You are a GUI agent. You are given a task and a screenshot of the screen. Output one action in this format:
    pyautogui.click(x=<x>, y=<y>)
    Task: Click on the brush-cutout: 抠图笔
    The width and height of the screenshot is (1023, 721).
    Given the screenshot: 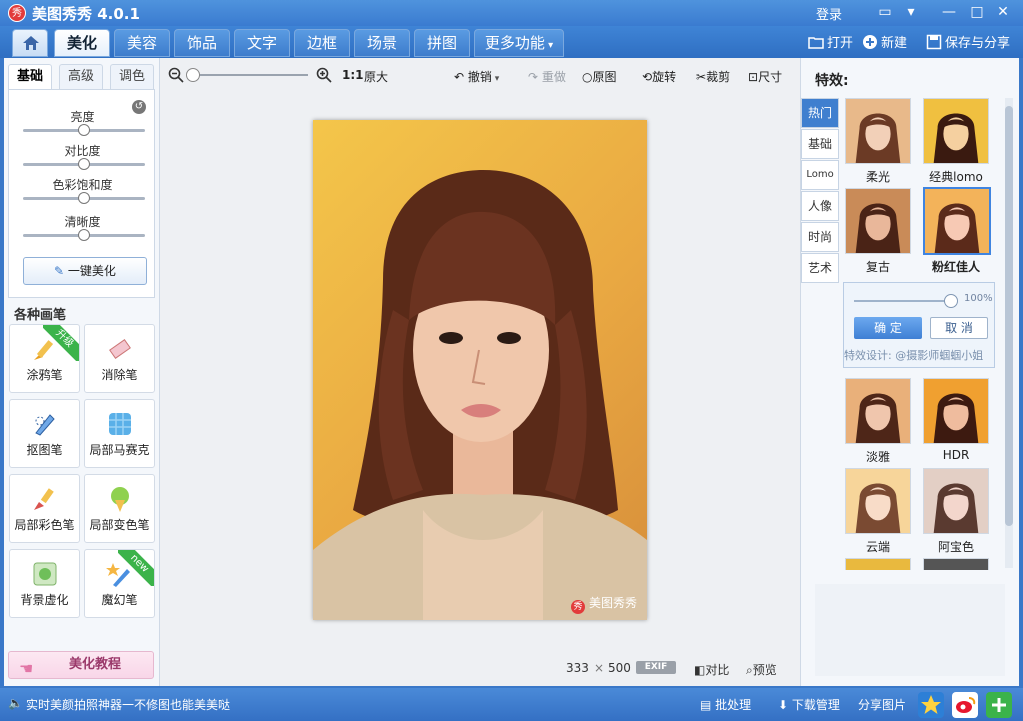 What is the action you would take?
    pyautogui.click(x=44, y=433)
    